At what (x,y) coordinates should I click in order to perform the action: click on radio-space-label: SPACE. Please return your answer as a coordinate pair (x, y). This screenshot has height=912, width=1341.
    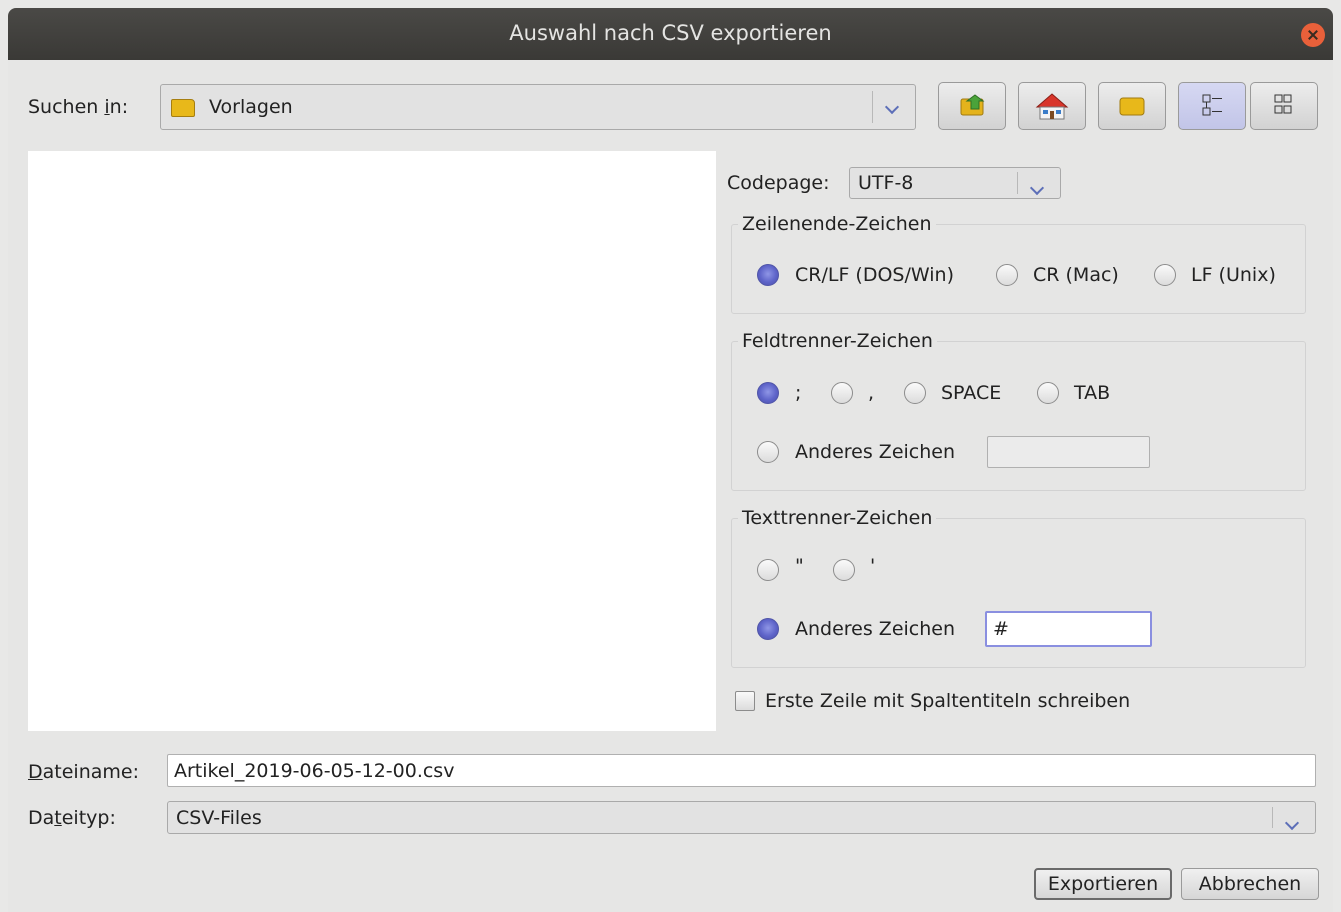
    Looking at the image, I should click on (971, 393).